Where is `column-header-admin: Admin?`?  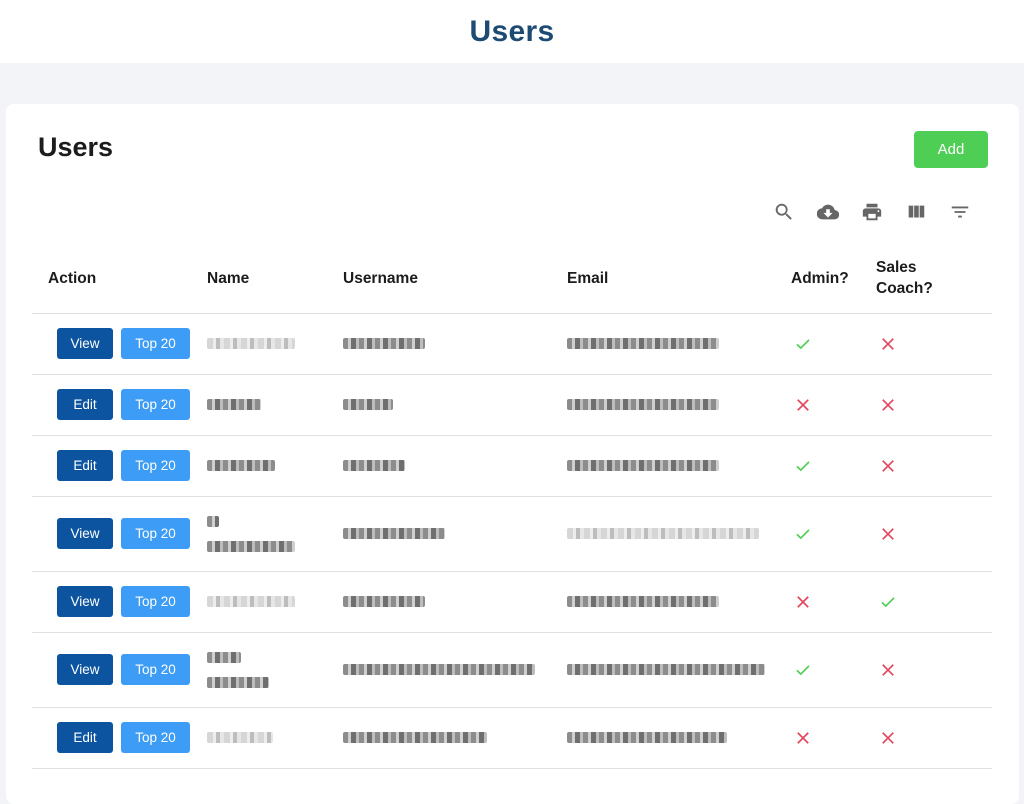 column-header-admin: Admin? is located at coordinates (833, 279).